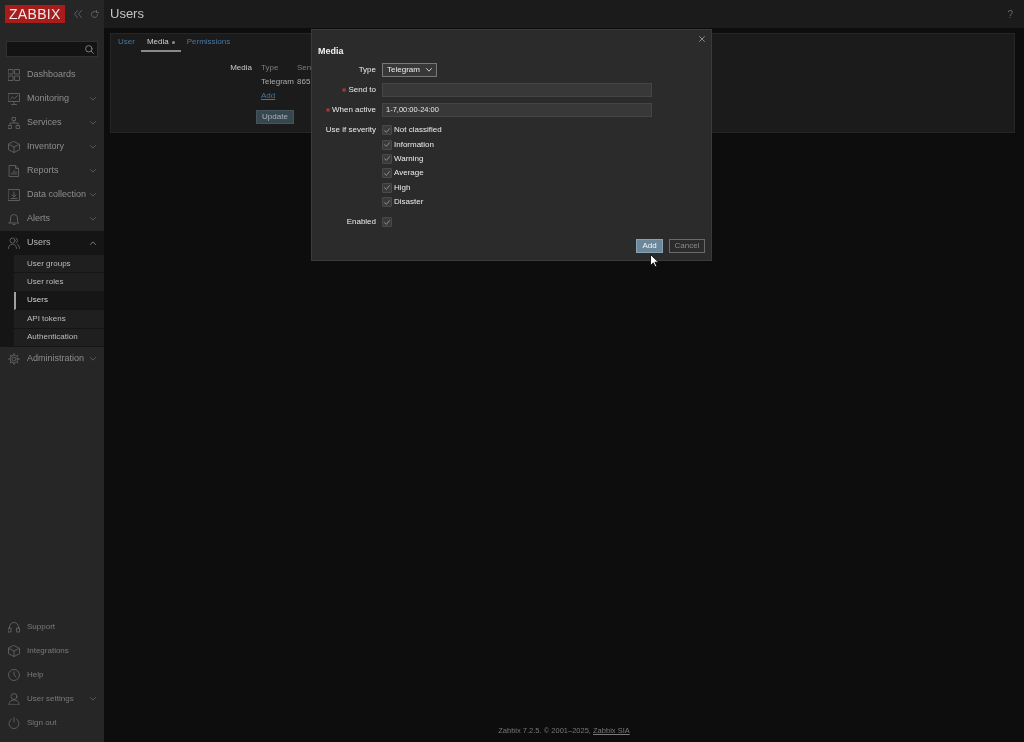 This screenshot has height=742, width=1024. Describe the element at coordinates (275, 117) in the screenshot. I see `update-button: Update` at that location.